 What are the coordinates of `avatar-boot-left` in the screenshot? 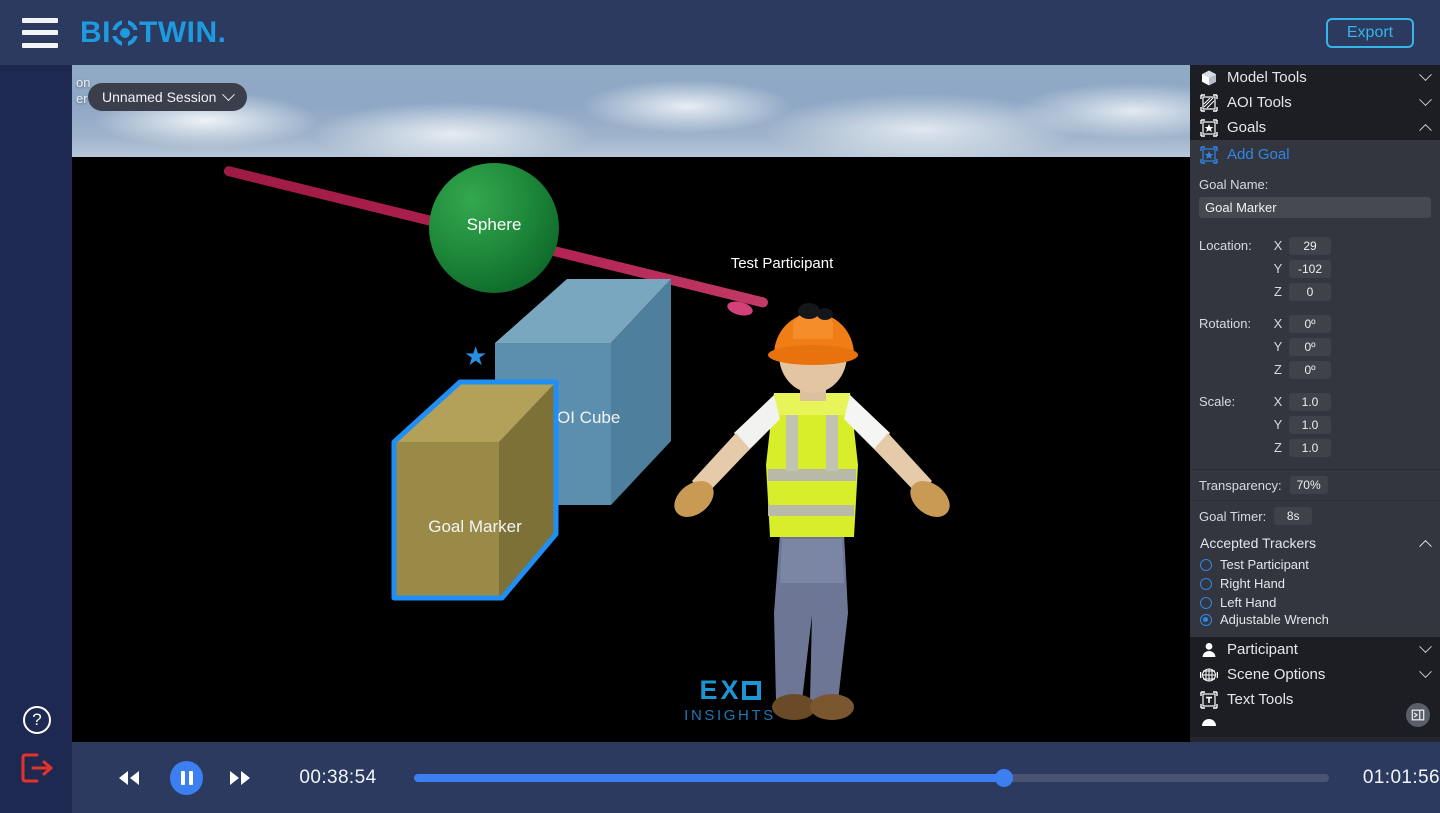 It's located at (794, 707).